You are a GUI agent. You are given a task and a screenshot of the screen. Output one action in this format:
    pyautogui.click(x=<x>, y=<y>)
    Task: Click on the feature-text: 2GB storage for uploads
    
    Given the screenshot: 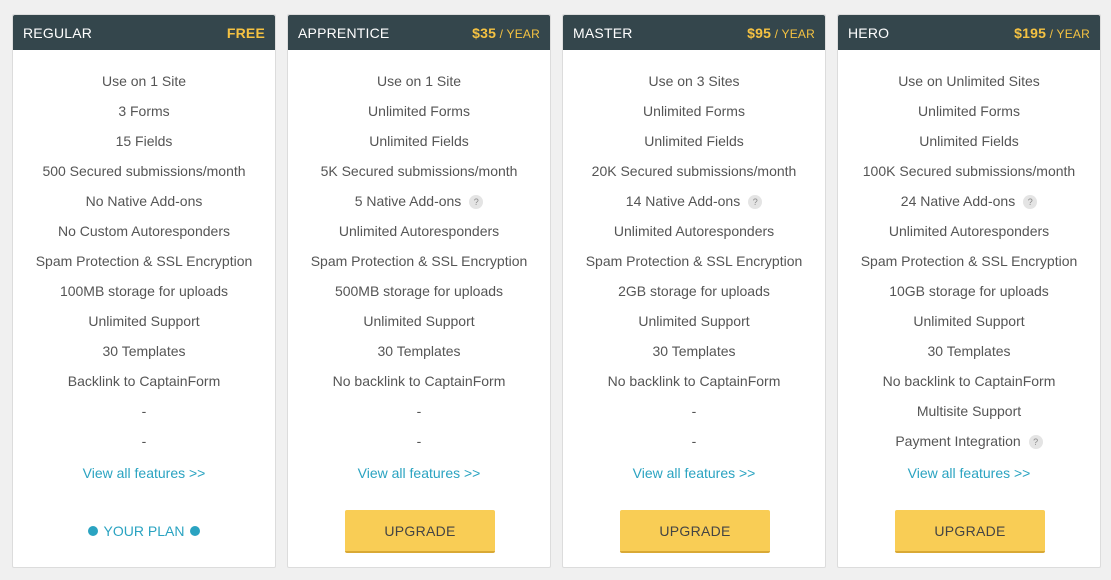 What is the action you would take?
    pyautogui.click(x=694, y=291)
    